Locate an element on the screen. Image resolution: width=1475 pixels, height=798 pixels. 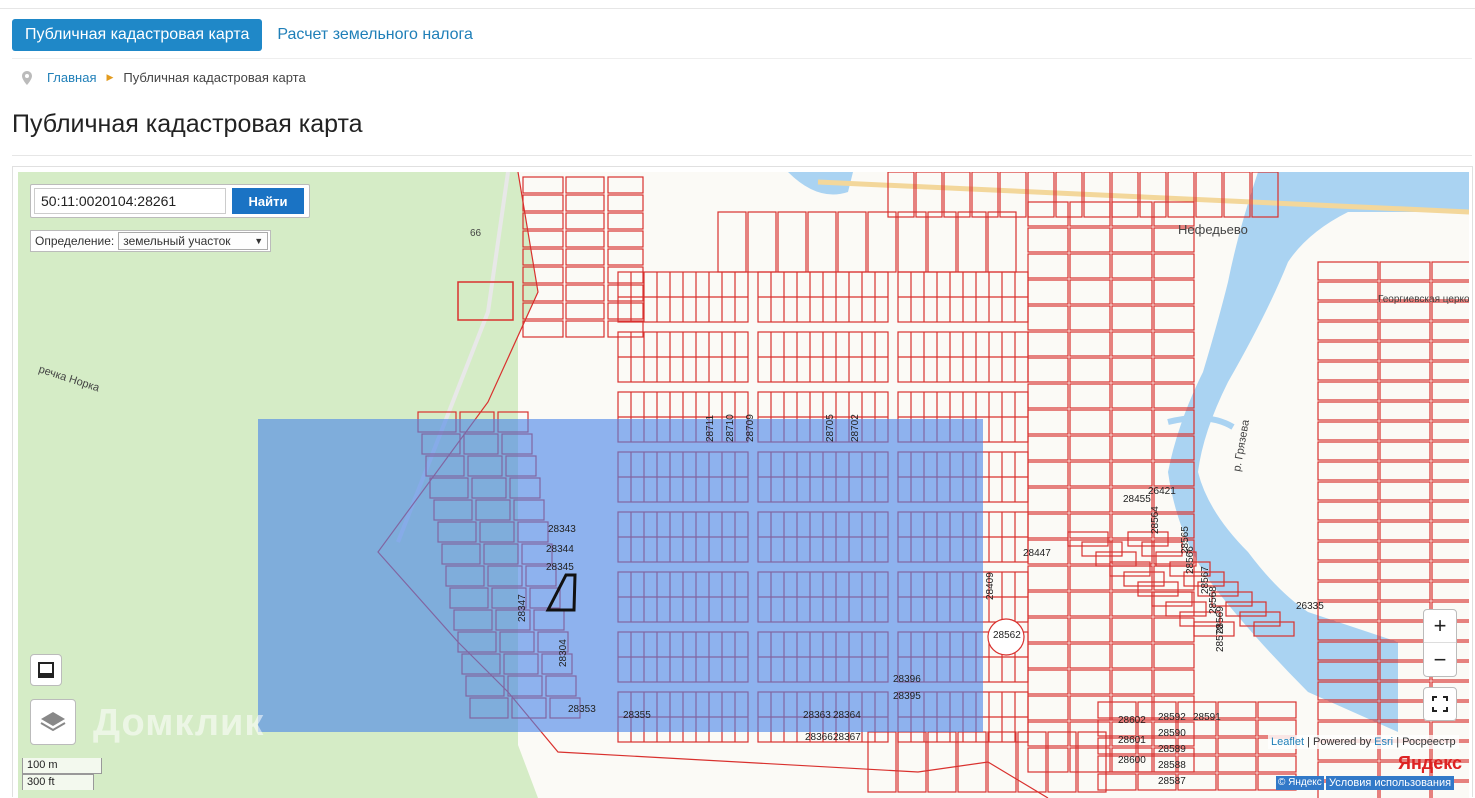
map-label-river-gryazeva: р. Грязева is located at coordinates (1241, 445).